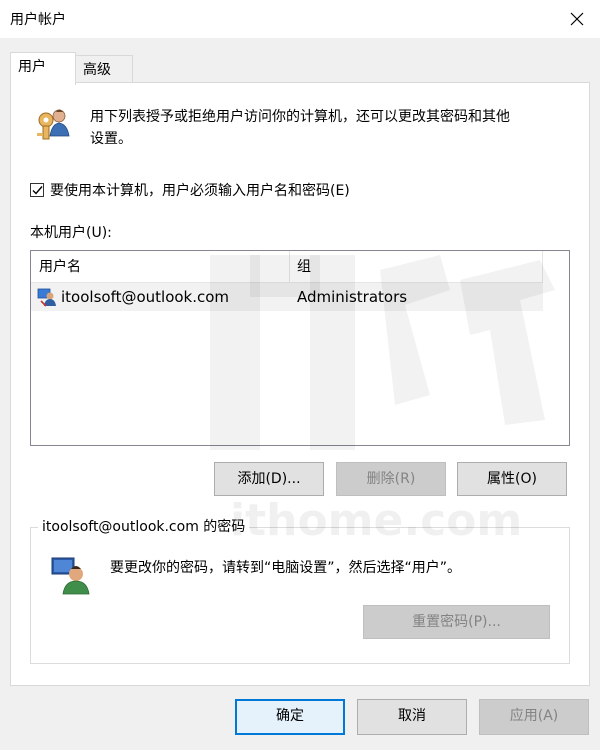 The height and width of the screenshot is (750, 600). What do you see at coordinates (300, 19) in the screenshot?
I see `title-bar: 用户帐户` at bounding box center [300, 19].